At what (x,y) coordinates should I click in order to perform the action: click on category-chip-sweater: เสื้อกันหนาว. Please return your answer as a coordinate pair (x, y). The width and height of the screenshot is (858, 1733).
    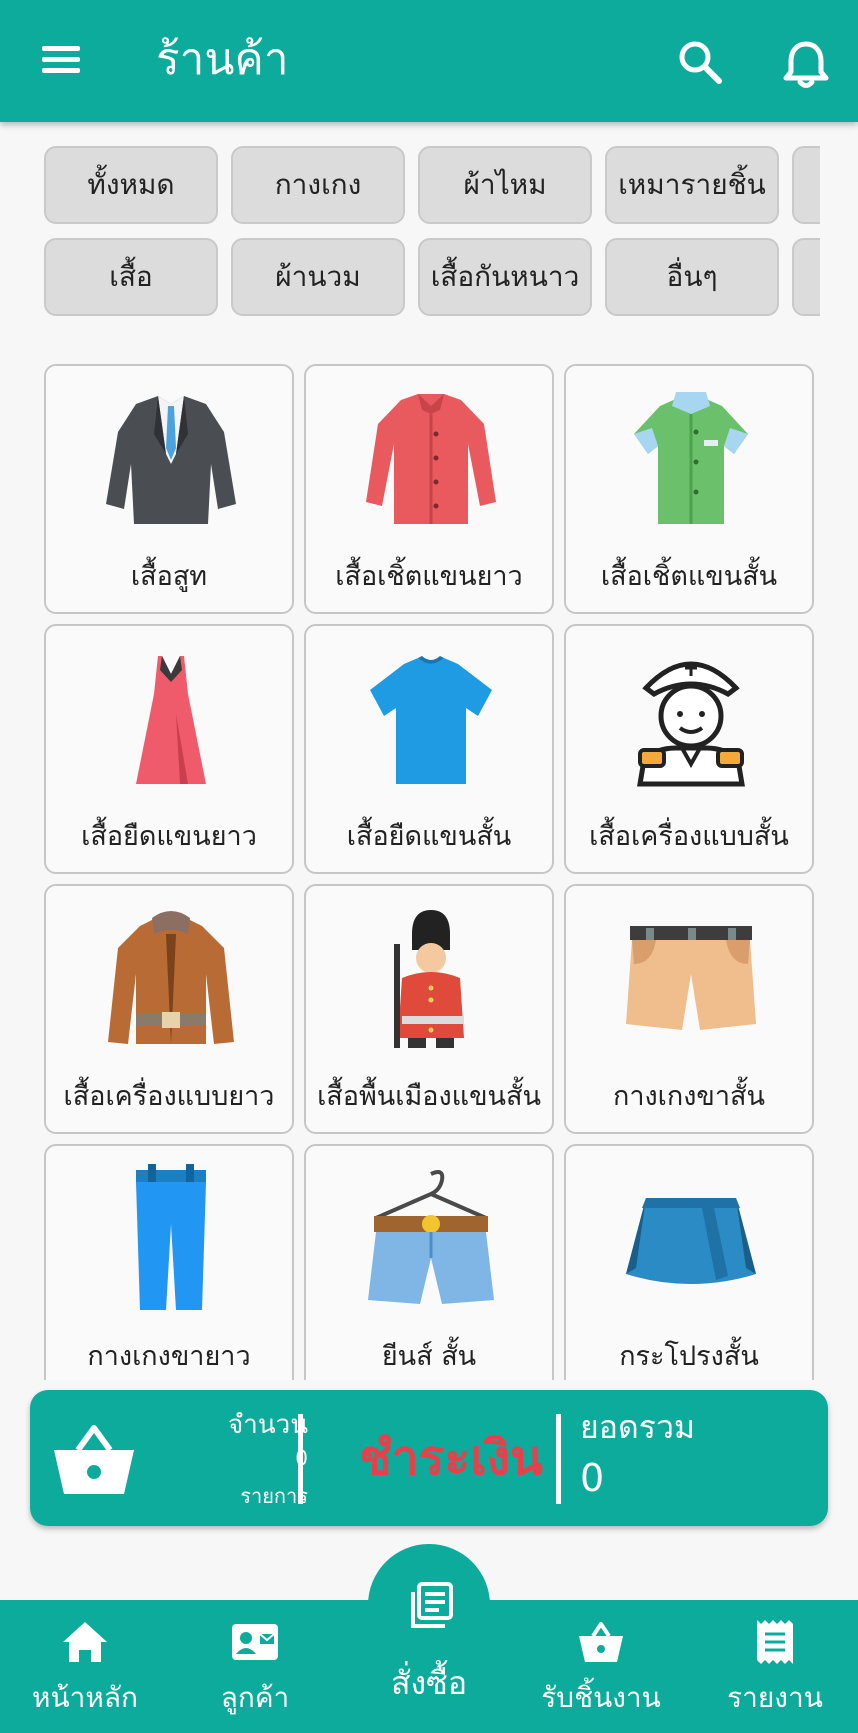
    Looking at the image, I should click on (505, 277).